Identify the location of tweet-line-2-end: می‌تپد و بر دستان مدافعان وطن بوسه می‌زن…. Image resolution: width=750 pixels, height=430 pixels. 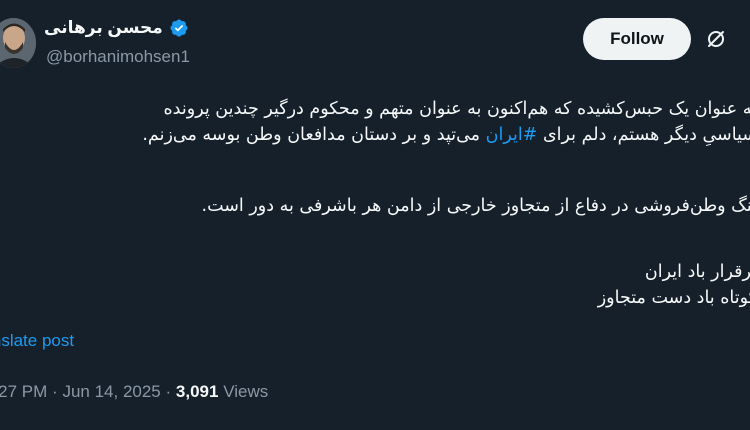
(314, 135).